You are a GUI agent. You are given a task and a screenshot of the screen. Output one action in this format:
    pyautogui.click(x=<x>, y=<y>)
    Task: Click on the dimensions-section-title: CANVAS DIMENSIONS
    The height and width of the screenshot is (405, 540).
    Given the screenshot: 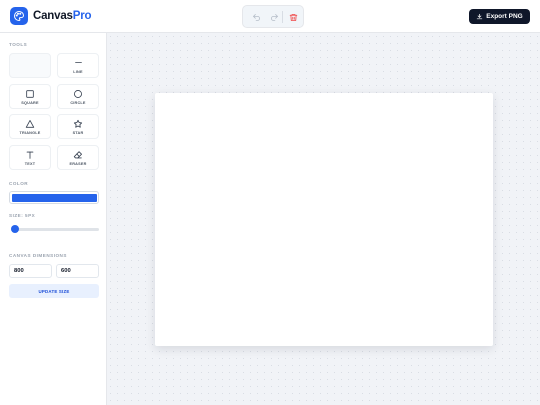 What is the action you would take?
    pyautogui.click(x=38, y=255)
    